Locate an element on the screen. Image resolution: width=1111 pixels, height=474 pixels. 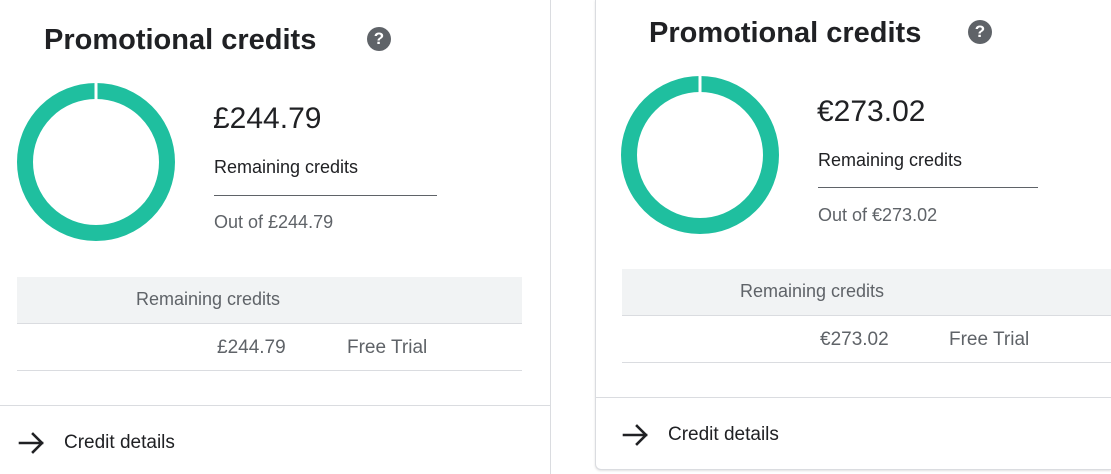
table-row: €273.02 Free Trial is located at coordinates (866, 339).